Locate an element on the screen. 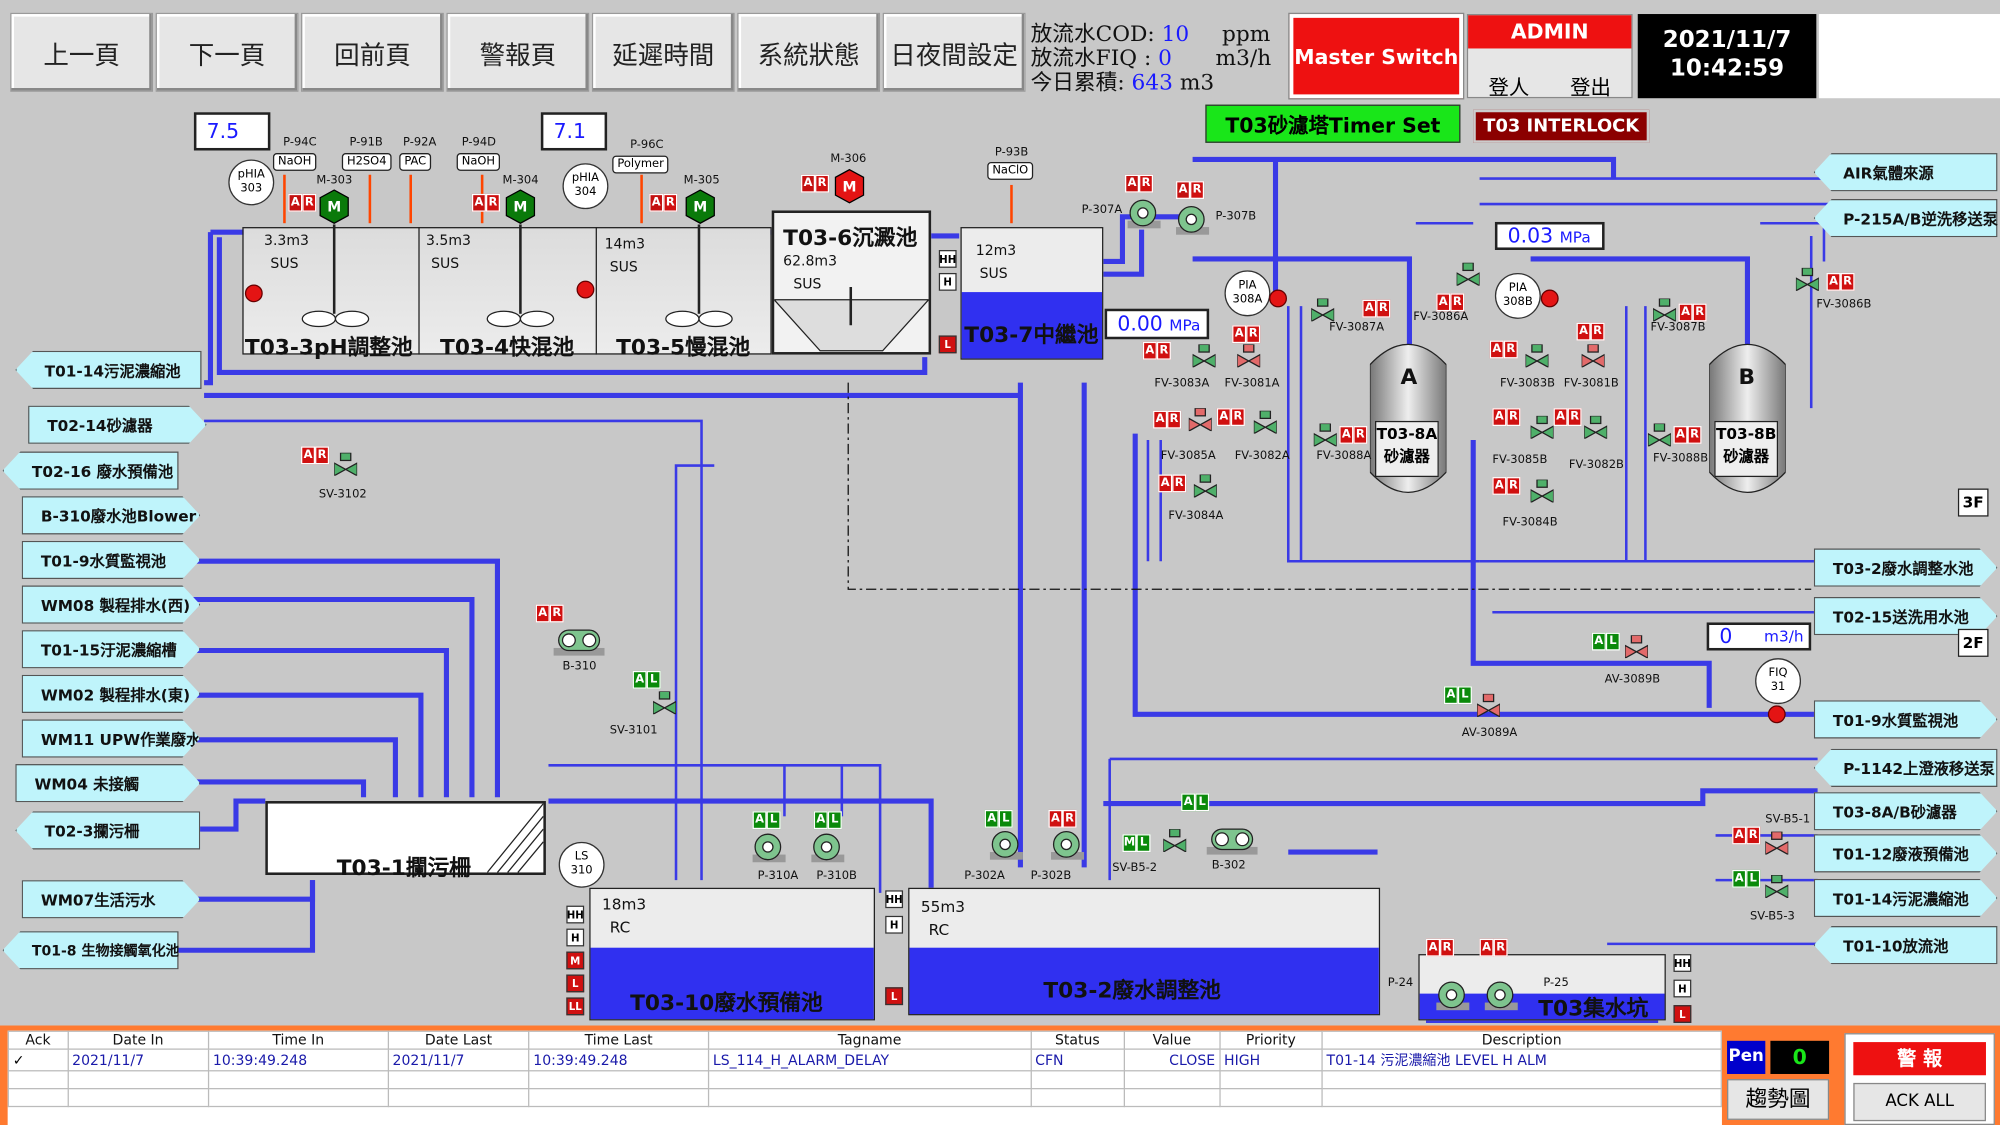 This screenshot has width=2000, height=1125. alarm-col-header: Priority is located at coordinates (1270, 1040).